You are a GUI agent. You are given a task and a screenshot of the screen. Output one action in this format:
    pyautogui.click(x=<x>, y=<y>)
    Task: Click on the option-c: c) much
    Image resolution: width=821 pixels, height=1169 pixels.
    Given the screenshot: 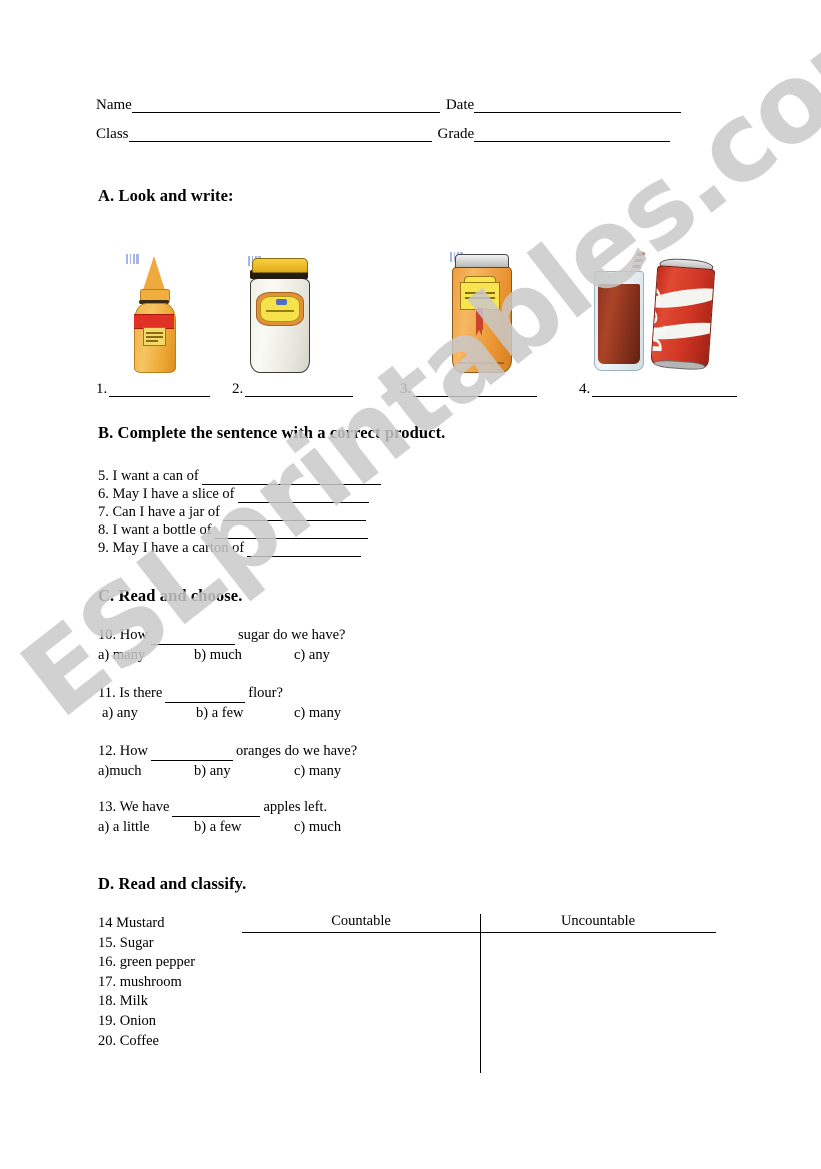 What is the action you would take?
    pyautogui.click(x=317, y=827)
    